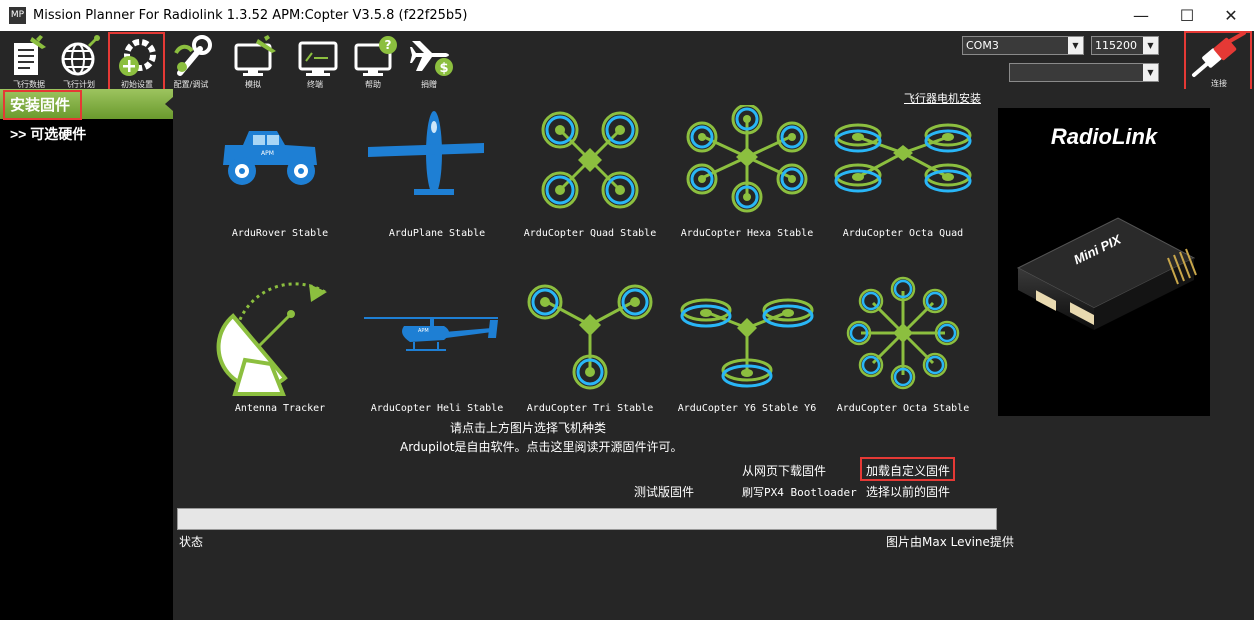 This screenshot has height=620, width=1254. Describe the element at coordinates (193, 55) in the screenshot. I see `wrench-icon` at that location.